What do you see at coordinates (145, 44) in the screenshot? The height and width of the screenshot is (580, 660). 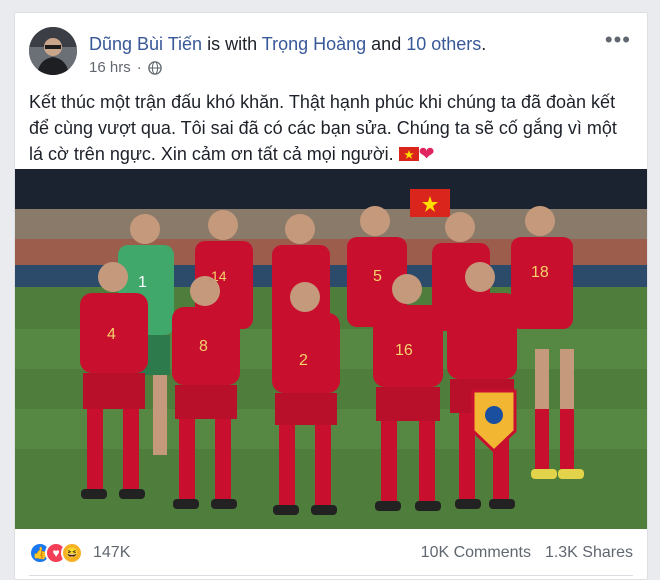 I see `author-name-link: Dũng Bùi Tiến` at bounding box center [145, 44].